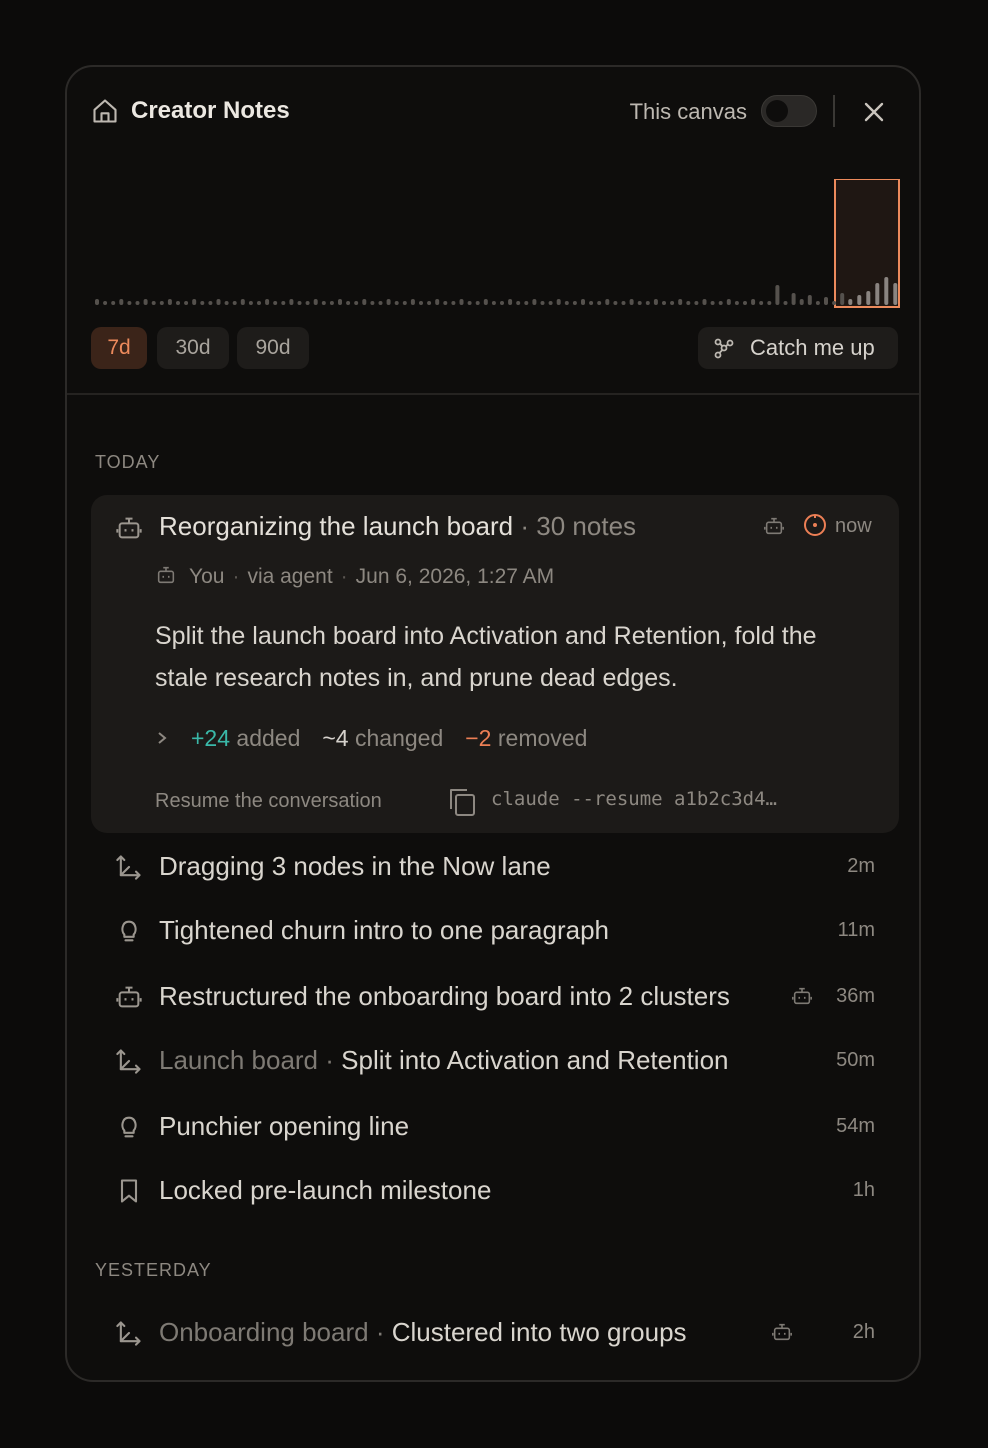  What do you see at coordinates (268, 801) in the screenshot?
I see `resume-label: Resume the conversation` at bounding box center [268, 801].